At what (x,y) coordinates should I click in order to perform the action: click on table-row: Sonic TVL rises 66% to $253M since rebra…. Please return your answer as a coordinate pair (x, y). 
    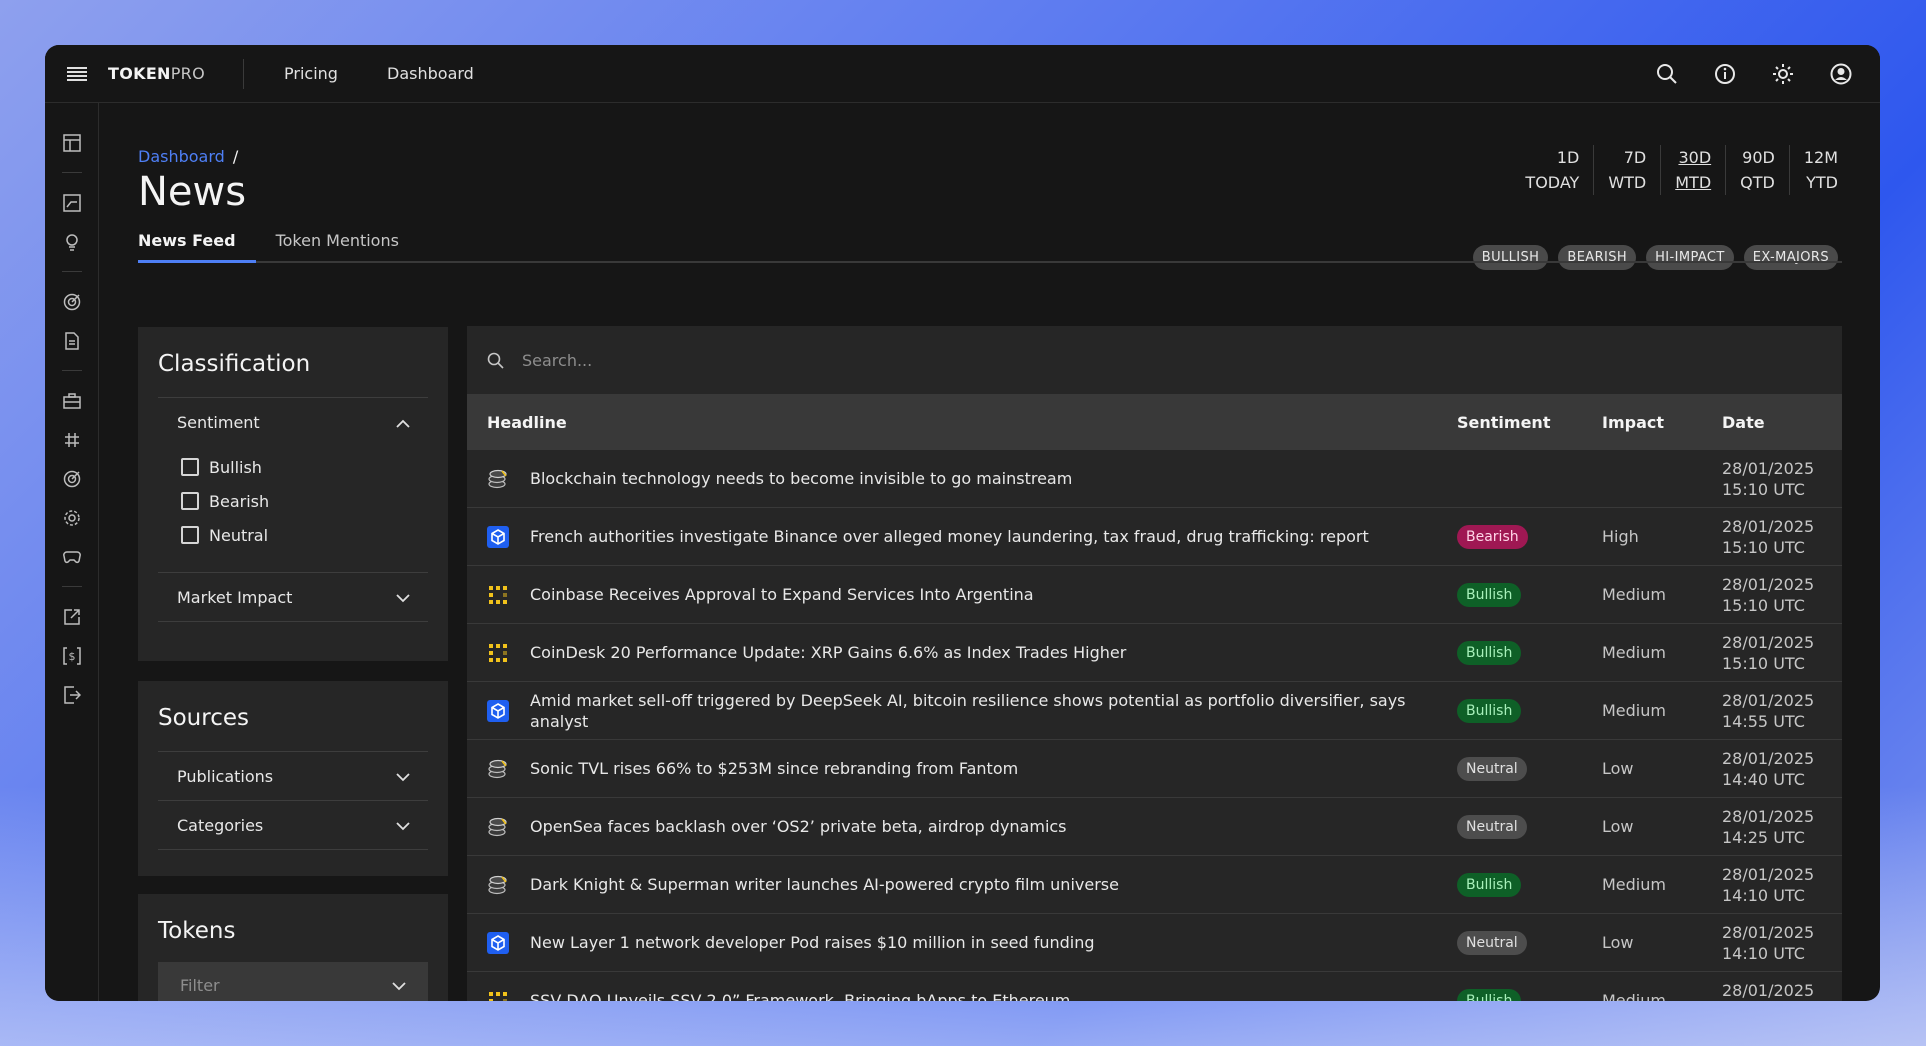
    Looking at the image, I should click on (1154, 769).